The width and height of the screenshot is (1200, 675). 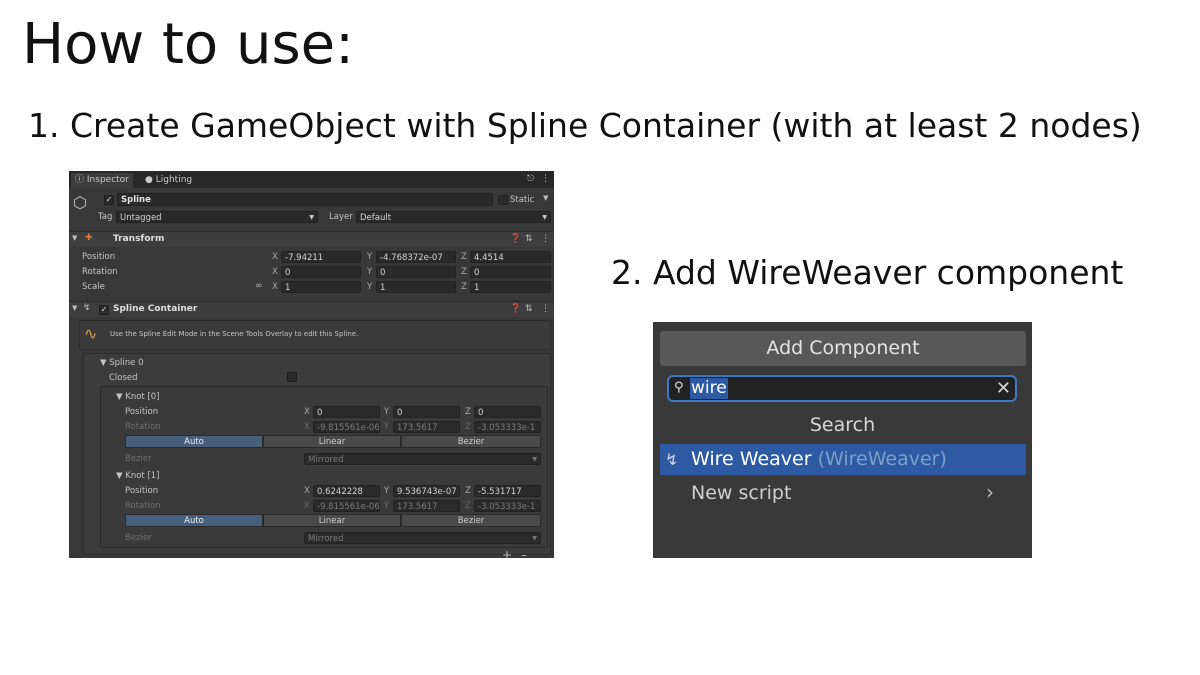 What do you see at coordinates (122, 363) in the screenshot?
I see `spline-0-foldout: ▼ Spline 0` at bounding box center [122, 363].